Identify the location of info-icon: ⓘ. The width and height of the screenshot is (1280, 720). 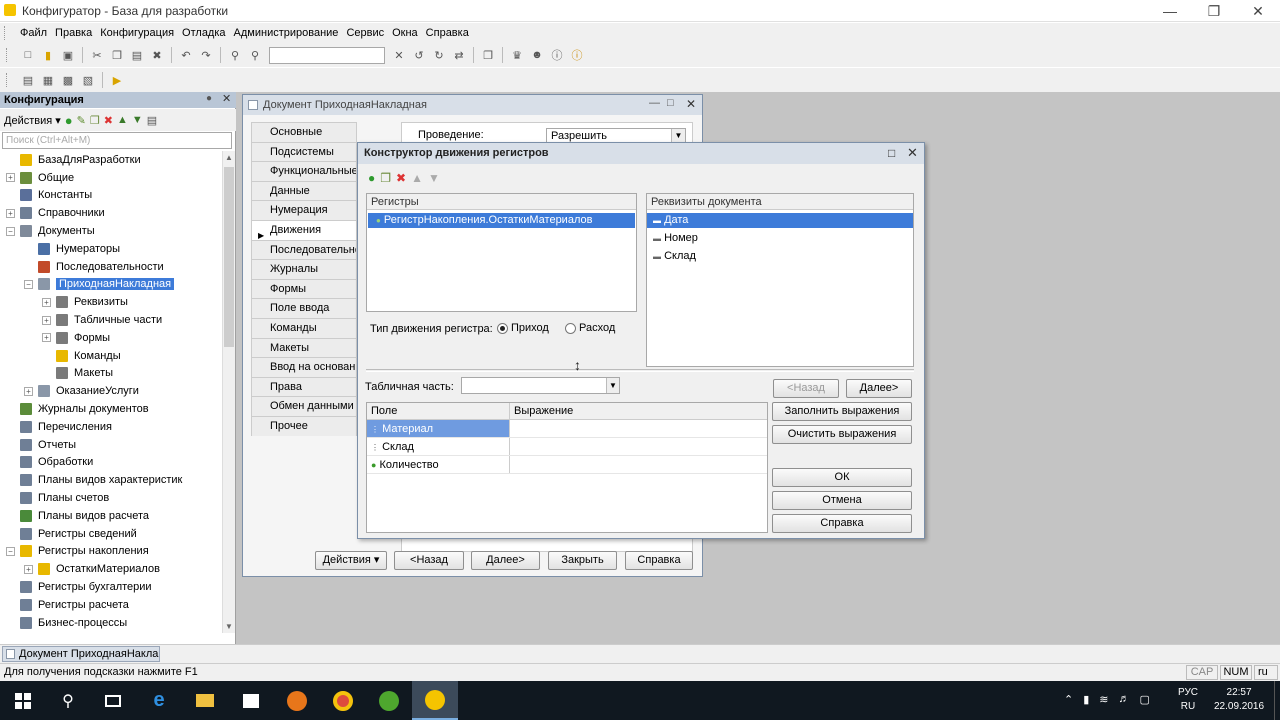
(577, 55).